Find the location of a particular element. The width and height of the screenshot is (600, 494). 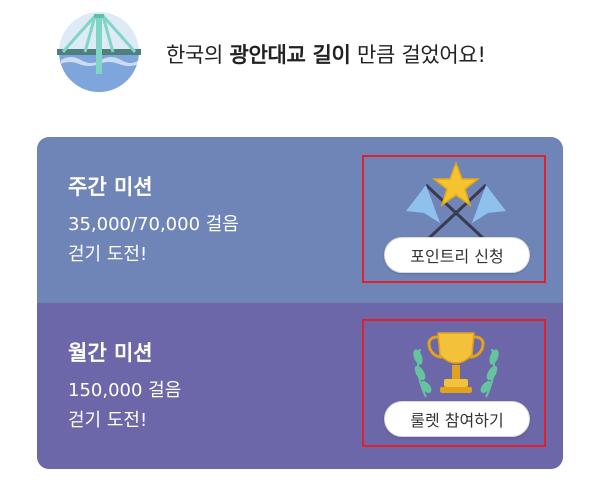

apply-points-button: 포인트리 신청 is located at coordinates (457, 255).